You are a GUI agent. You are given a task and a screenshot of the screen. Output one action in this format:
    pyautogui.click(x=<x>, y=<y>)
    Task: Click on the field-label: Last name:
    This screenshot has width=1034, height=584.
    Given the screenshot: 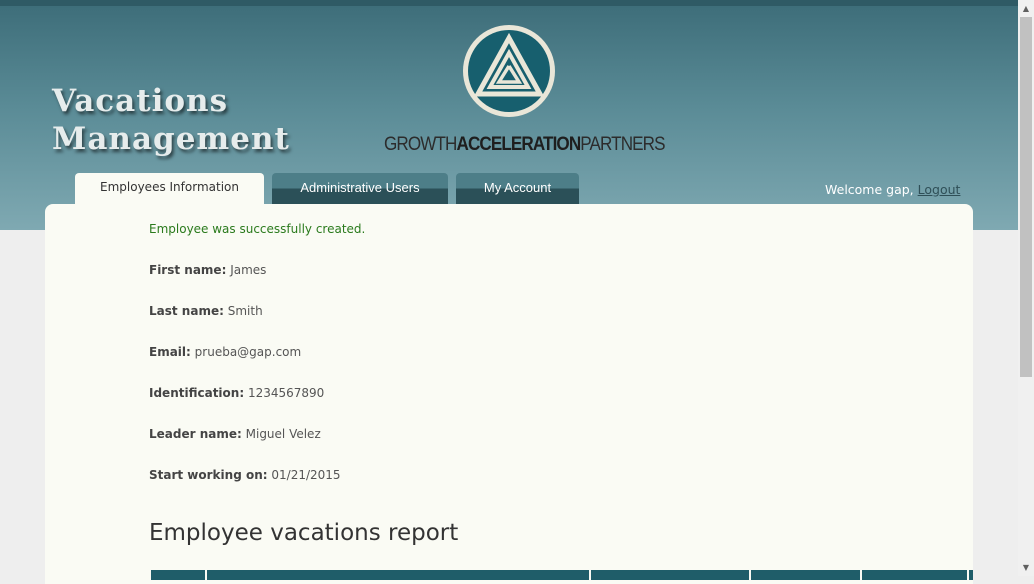 What is the action you would take?
    pyautogui.click(x=186, y=311)
    